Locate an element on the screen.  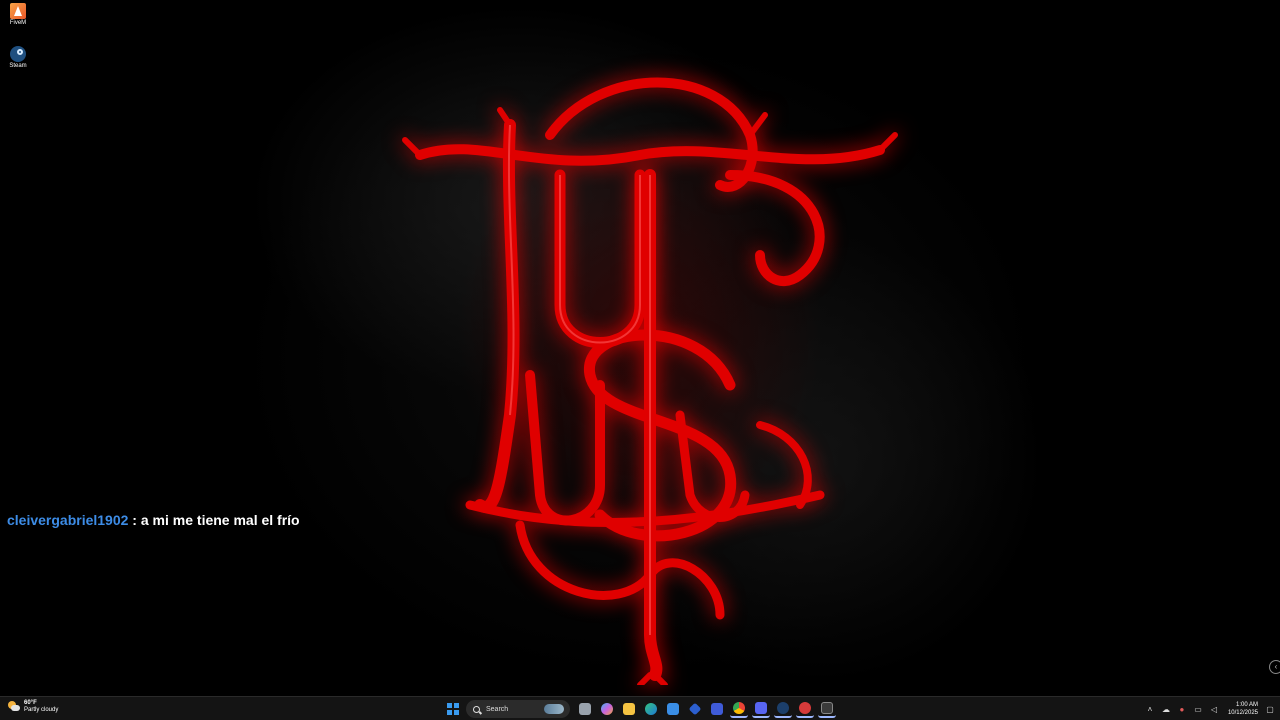
taskbar-app-chrome is located at coordinates (739, 709).